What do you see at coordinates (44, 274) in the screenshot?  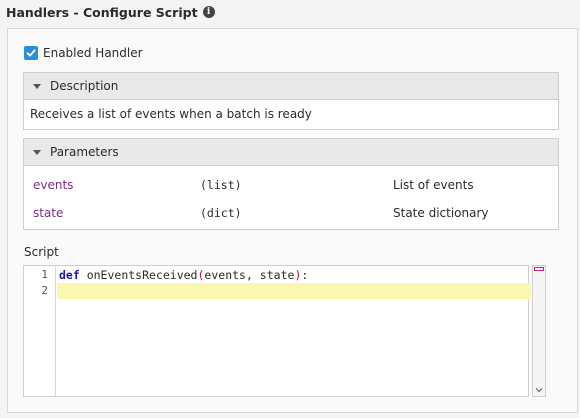 I see `line-number: 1` at bounding box center [44, 274].